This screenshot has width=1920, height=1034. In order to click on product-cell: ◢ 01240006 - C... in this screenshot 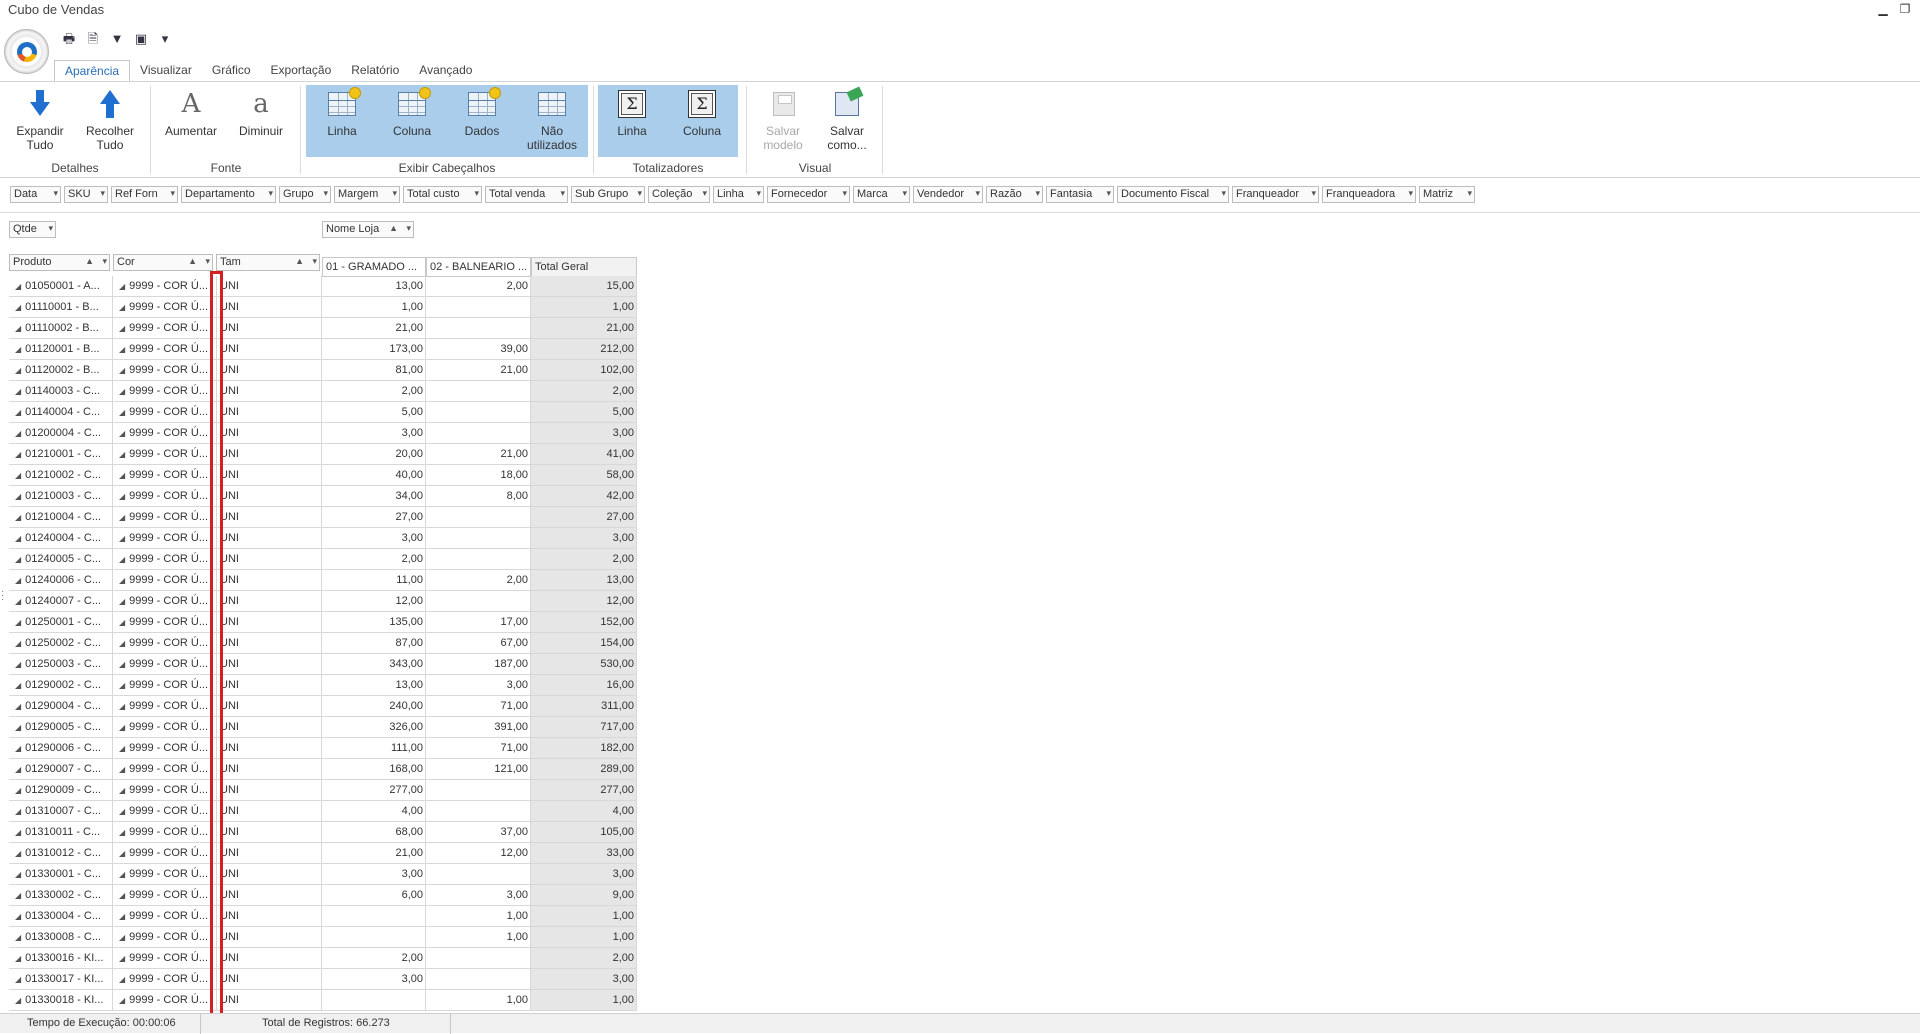, I will do `click(61, 580)`.